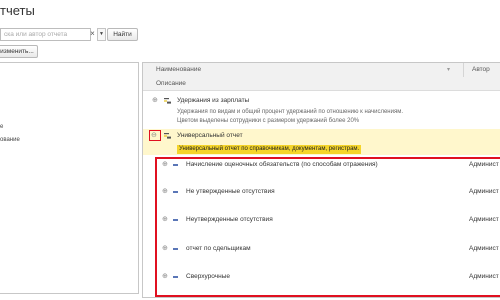  Describe the element at coordinates (321, 70) in the screenshot. I see `table-header: Наименование ▾ Автор` at that location.